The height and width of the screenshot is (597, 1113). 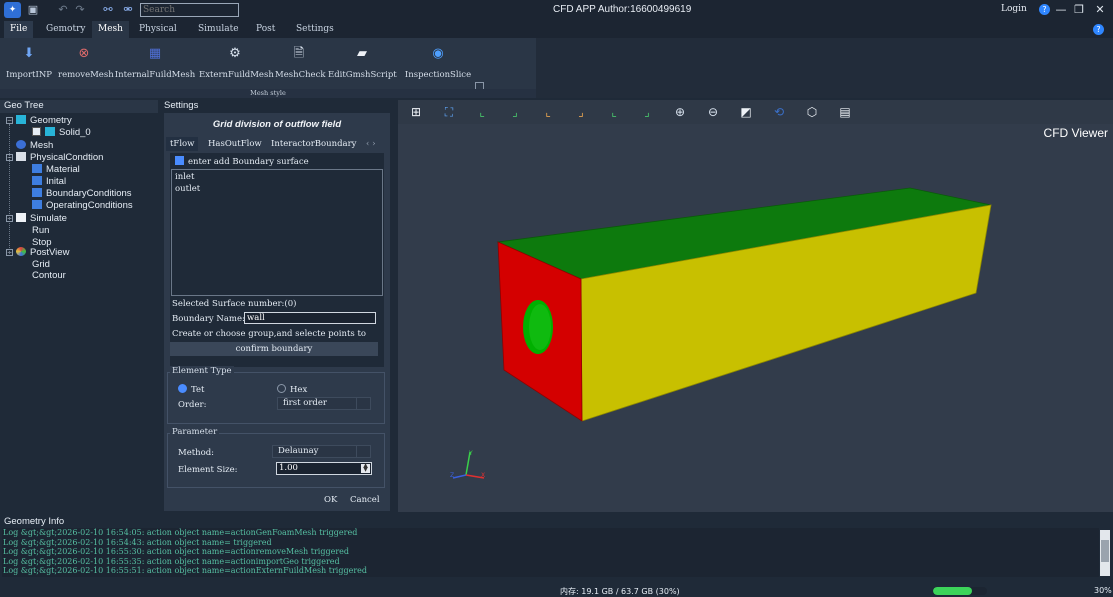 What do you see at coordinates (483, 475) in the screenshot?
I see `svg-text: X` at bounding box center [483, 475].